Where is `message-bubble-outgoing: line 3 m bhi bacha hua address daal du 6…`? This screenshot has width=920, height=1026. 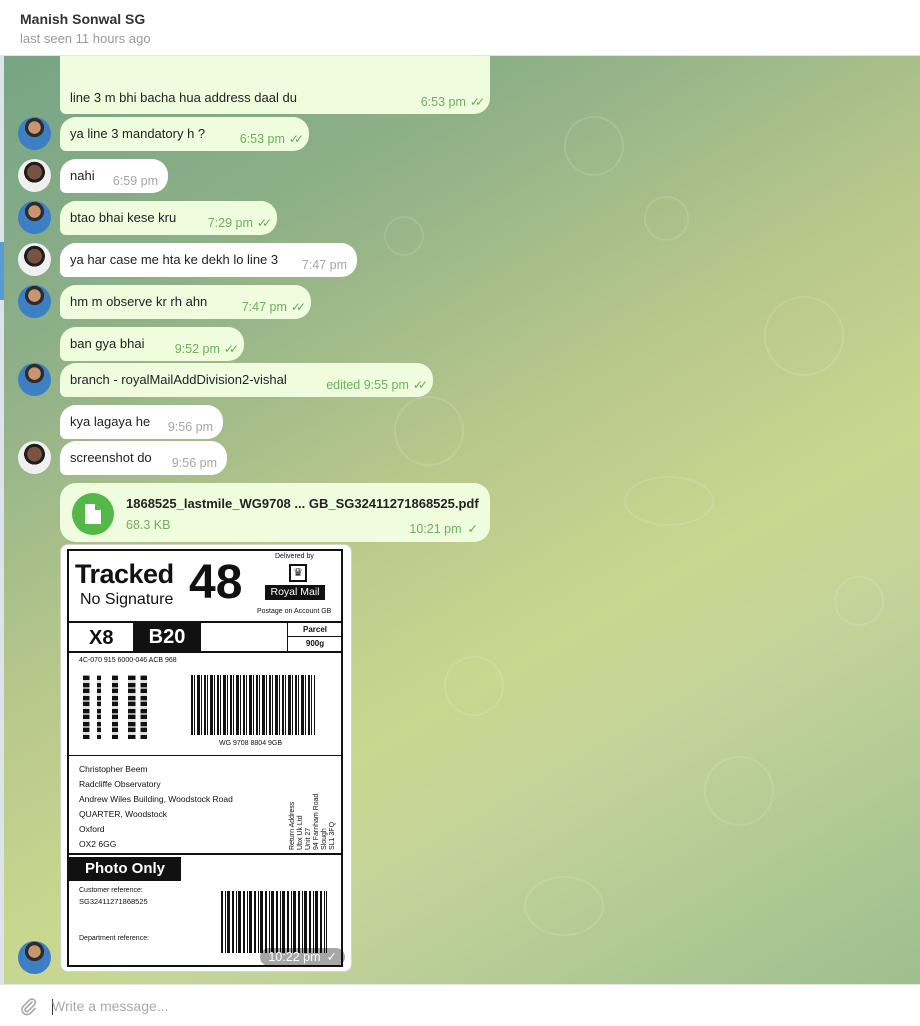 message-bubble-outgoing: line 3 m bhi bacha hua address daal du 6… is located at coordinates (275, 85).